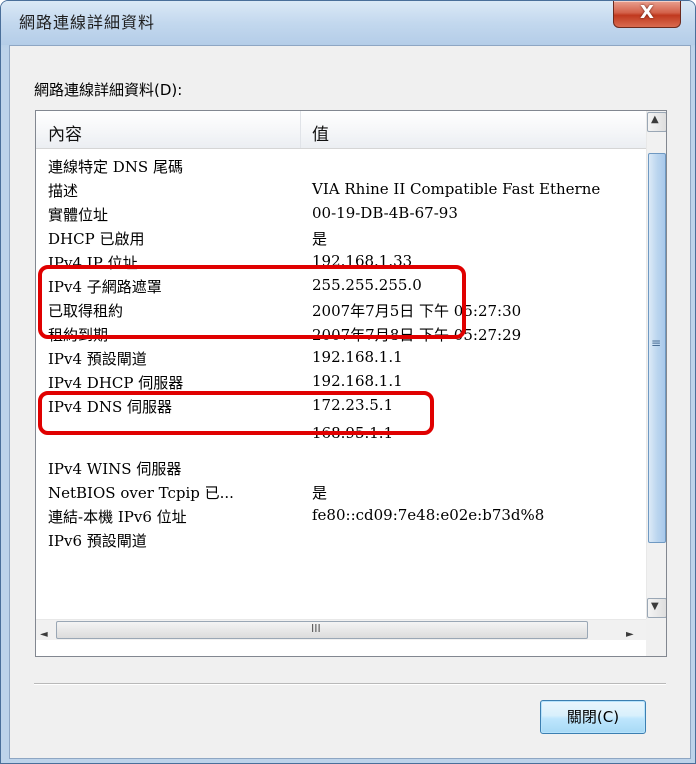  Describe the element at coordinates (236, 413) in the screenshot. I see `highlight-default-gateway` at that location.